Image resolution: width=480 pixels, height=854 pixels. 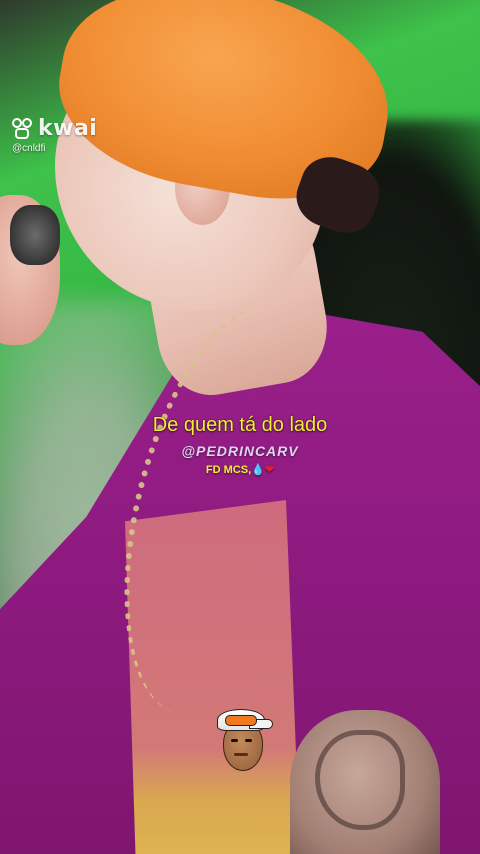 I want to click on sub-caption: FD MCS,💧❤, so click(x=240, y=469).